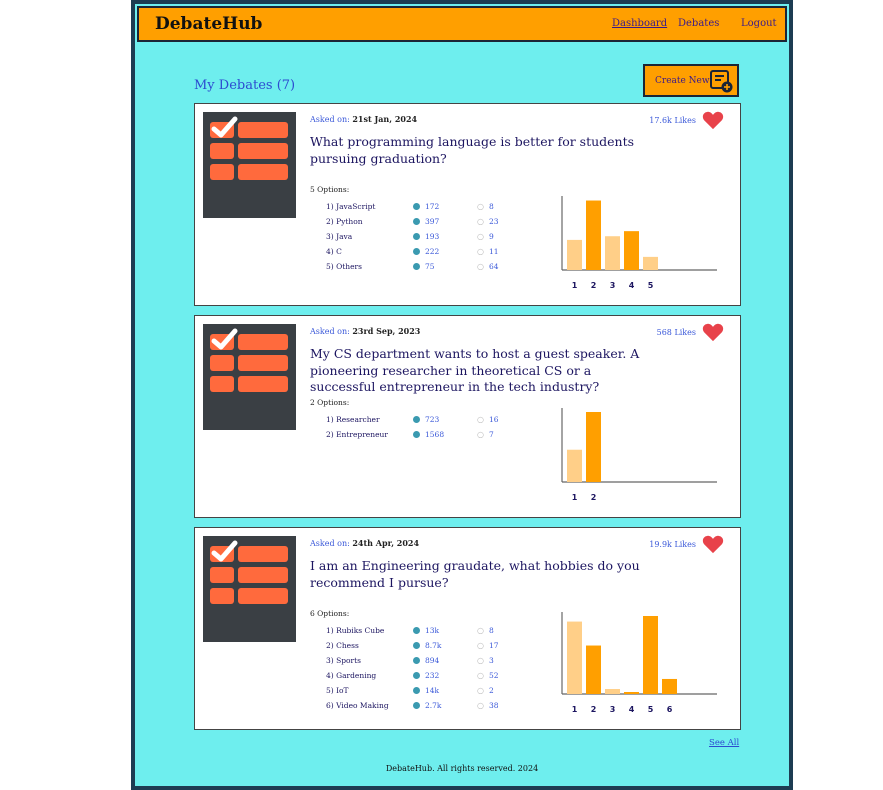 Image resolution: width=883 pixels, height=790 pixels. I want to click on option-votes: 894, so click(432, 660).